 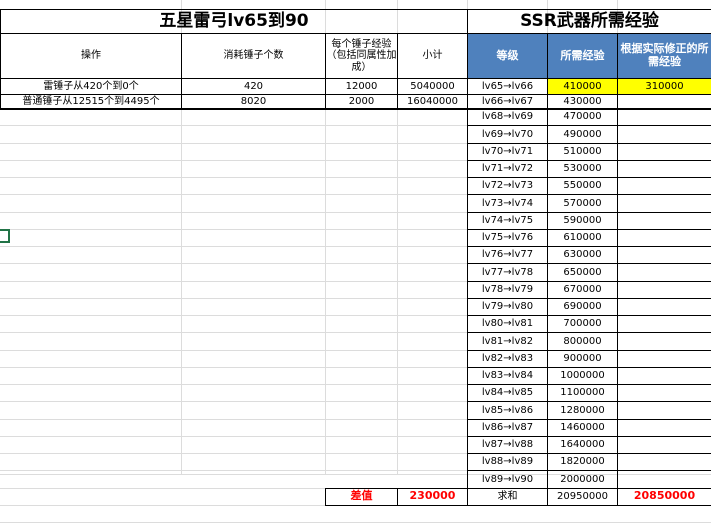 I want to click on right-table-cell: lv73→lv74, so click(x=507, y=203).